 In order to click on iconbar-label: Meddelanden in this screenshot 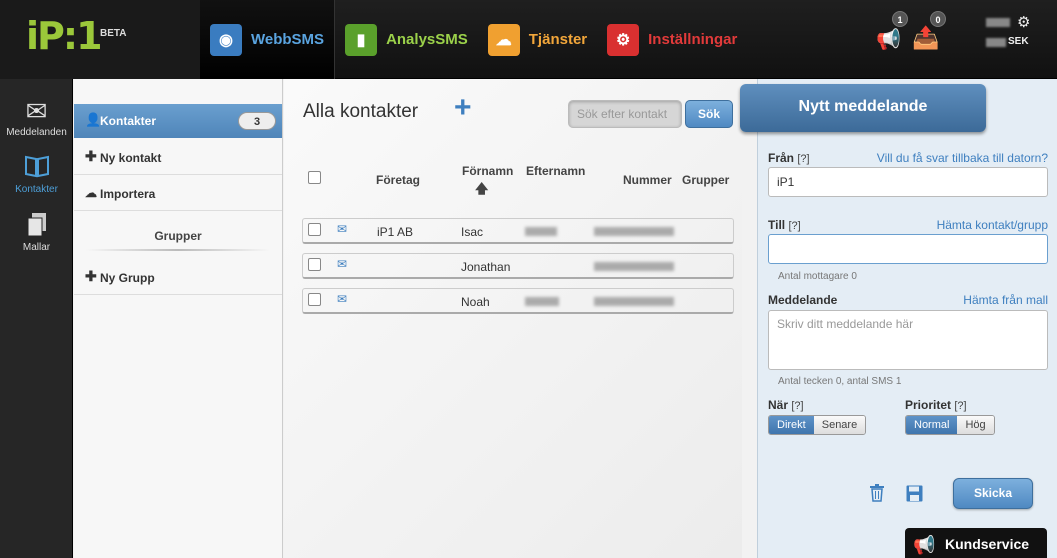, I will do `click(36, 132)`.